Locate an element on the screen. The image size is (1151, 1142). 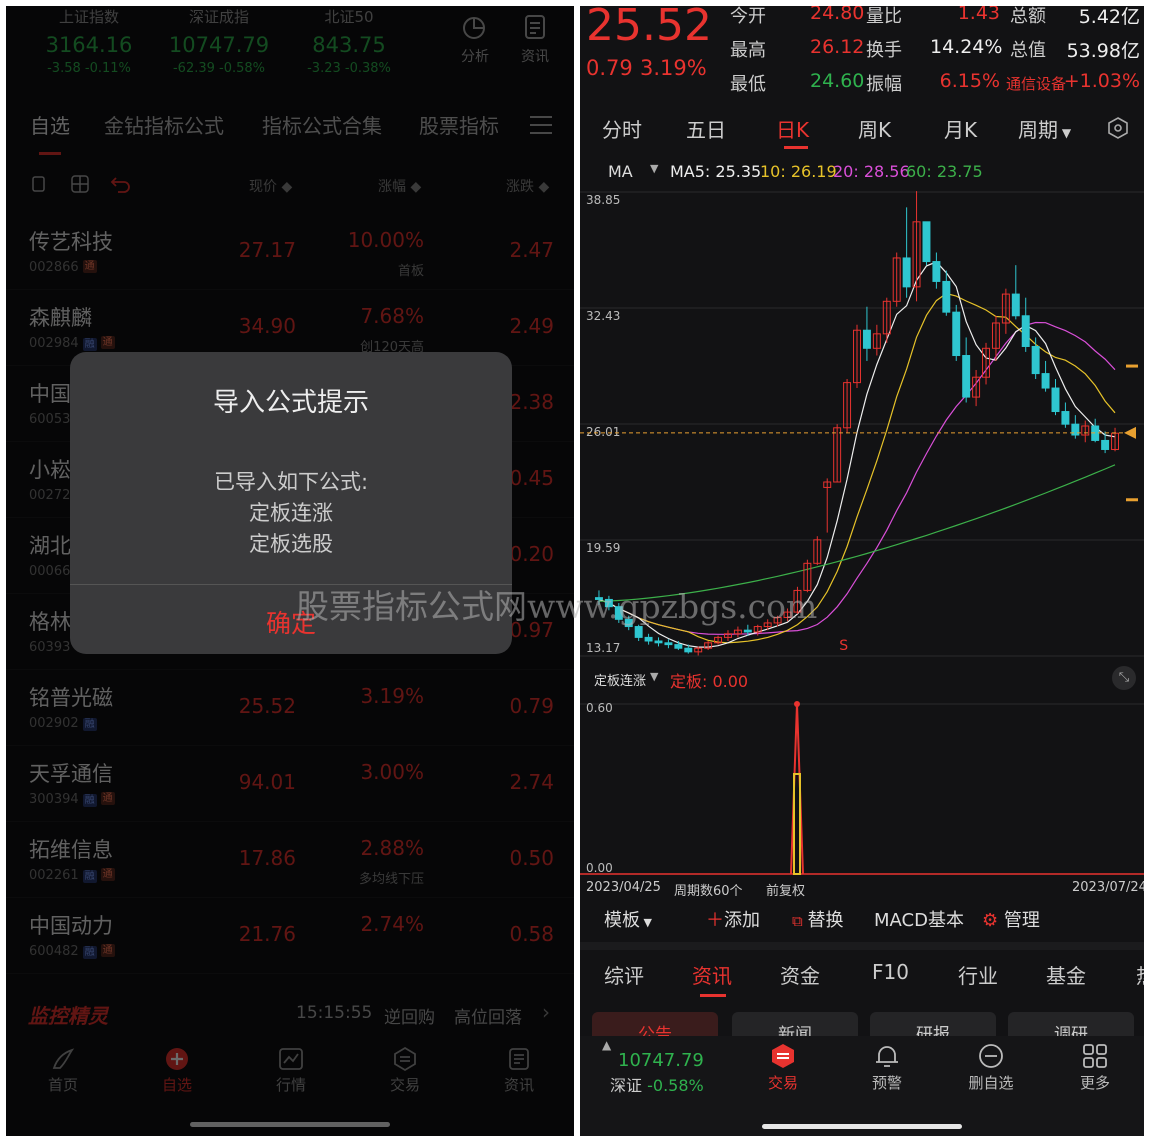
menu-icon is located at coordinates (541, 125).